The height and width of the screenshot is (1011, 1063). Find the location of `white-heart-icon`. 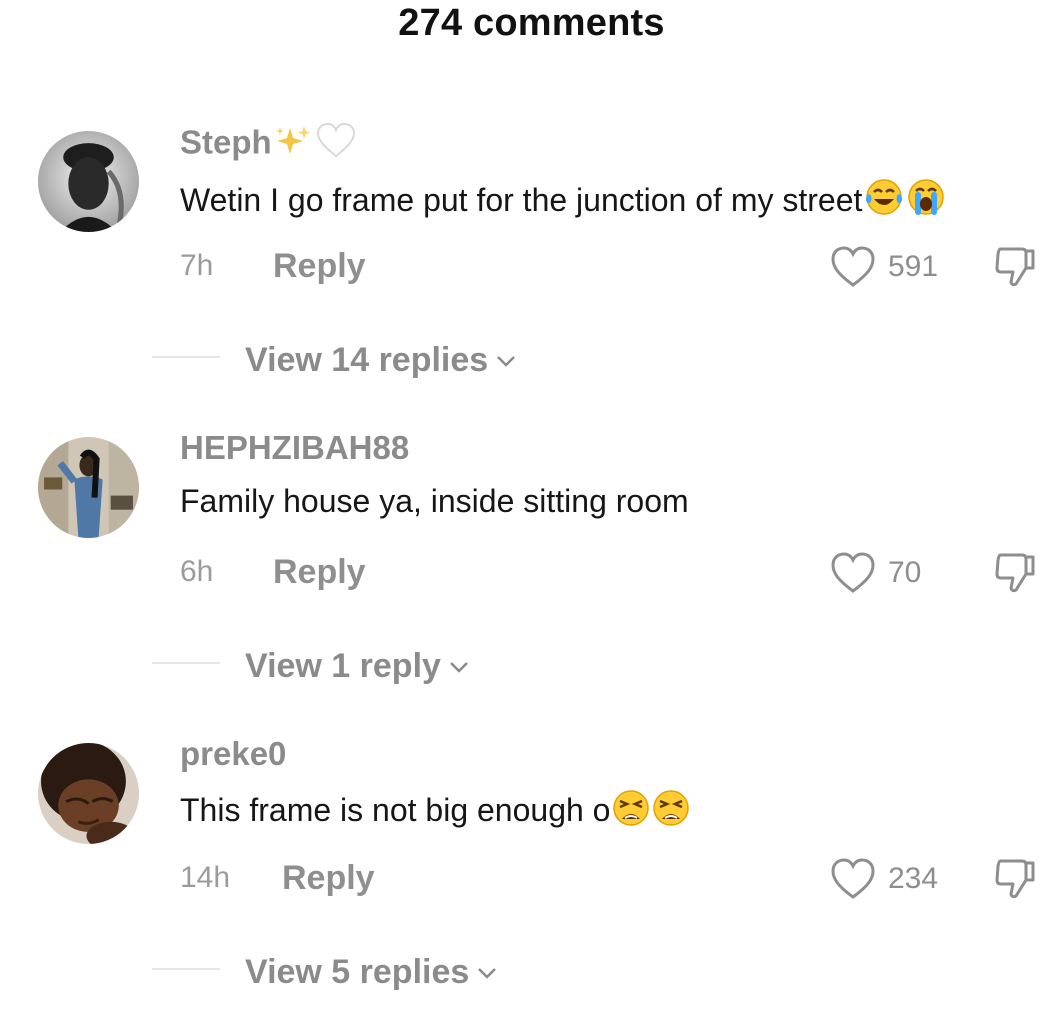

white-heart-icon is located at coordinates (336, 144).